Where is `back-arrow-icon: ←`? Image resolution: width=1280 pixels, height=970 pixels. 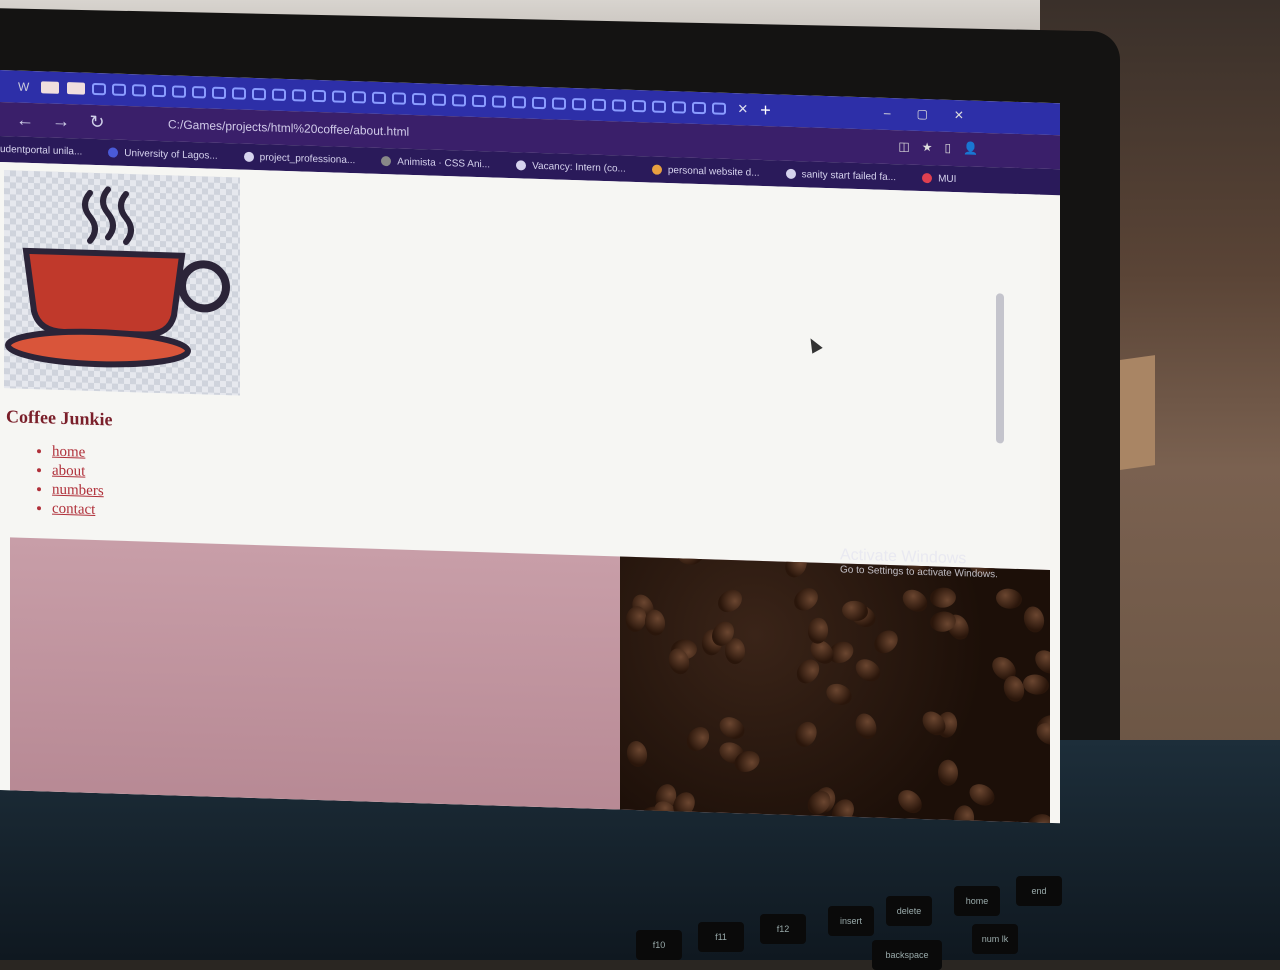 back-arrow-icon: ← is located at coordinates (25, 120).